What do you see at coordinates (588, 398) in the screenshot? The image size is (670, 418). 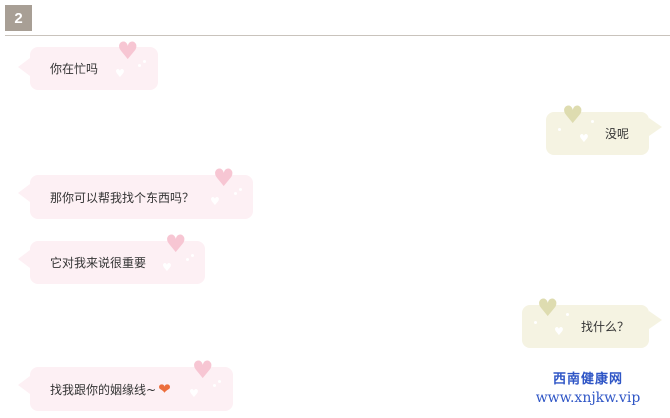 I see `watermark-url: www.xnjkw.vip` at bounding box center [588, 398].